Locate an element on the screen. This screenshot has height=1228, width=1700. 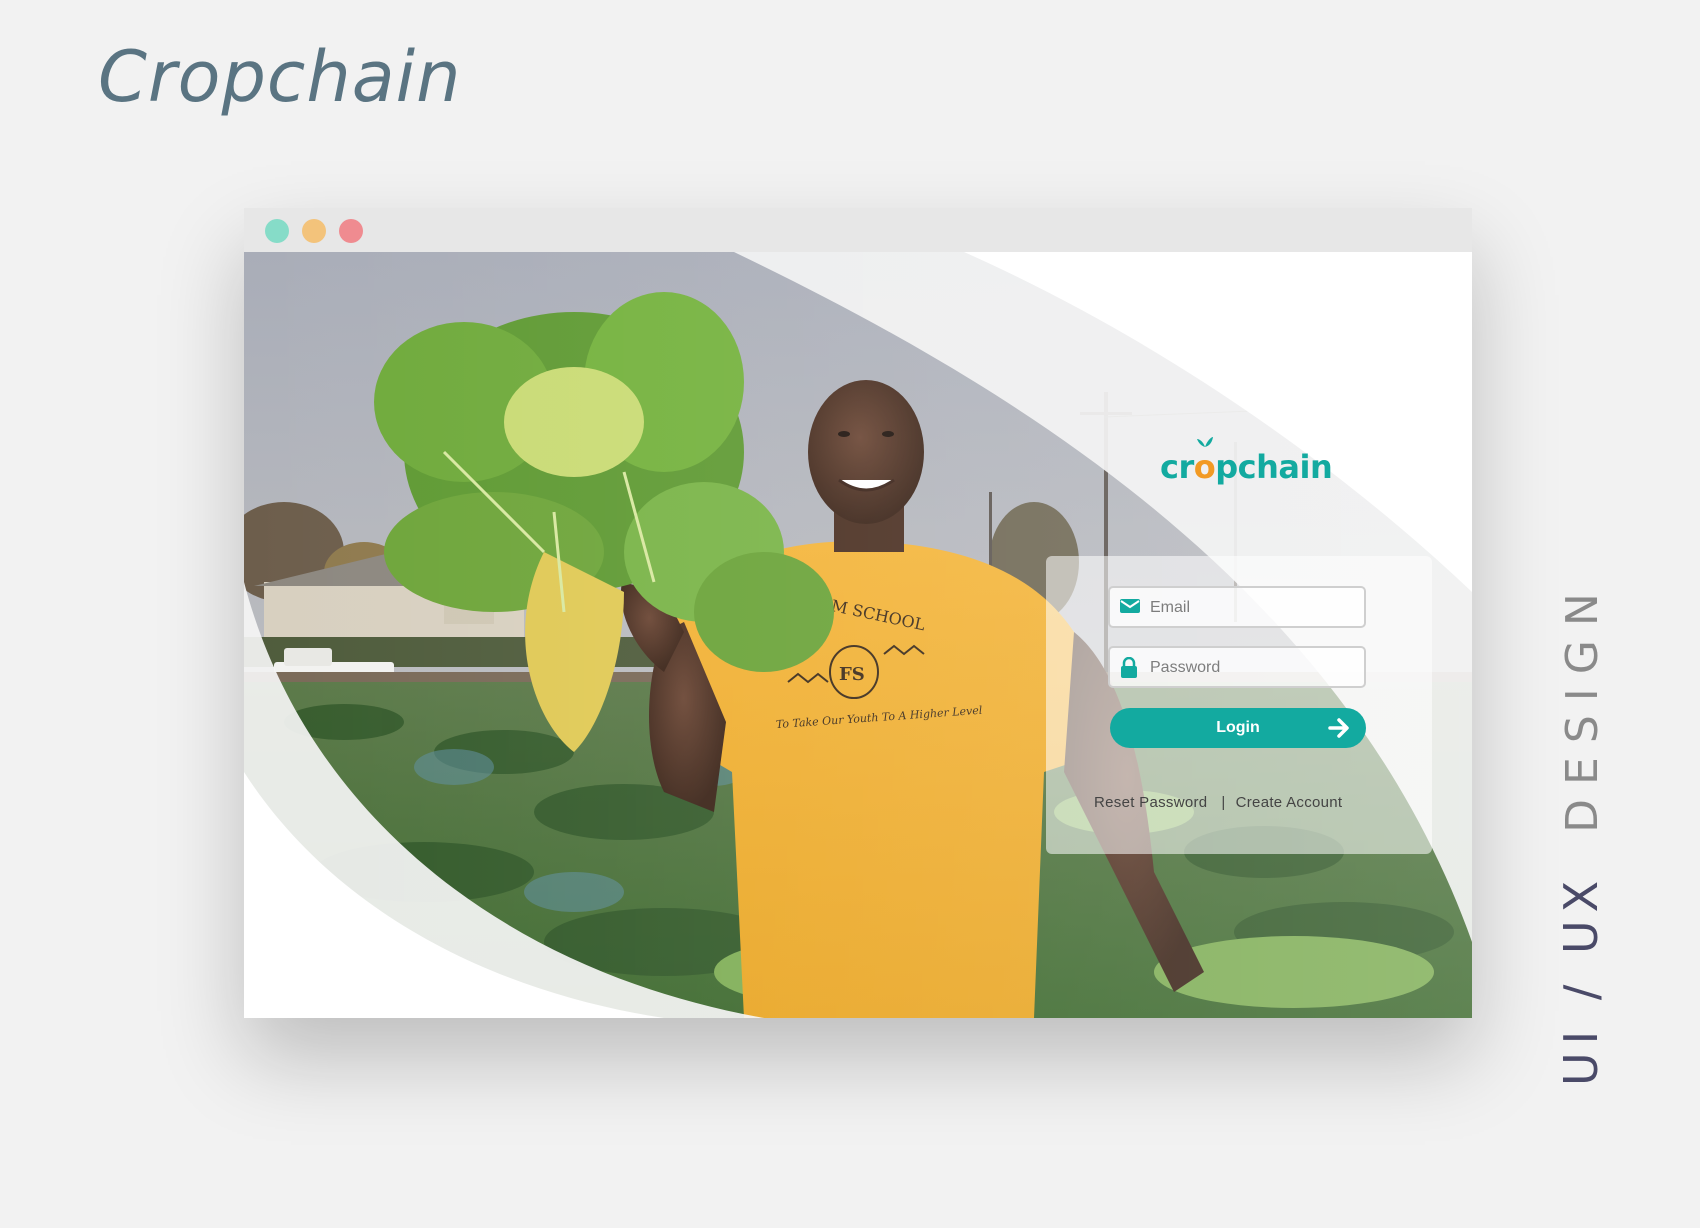
caption-design: DESIGN is located at coordinates (1582, 706).